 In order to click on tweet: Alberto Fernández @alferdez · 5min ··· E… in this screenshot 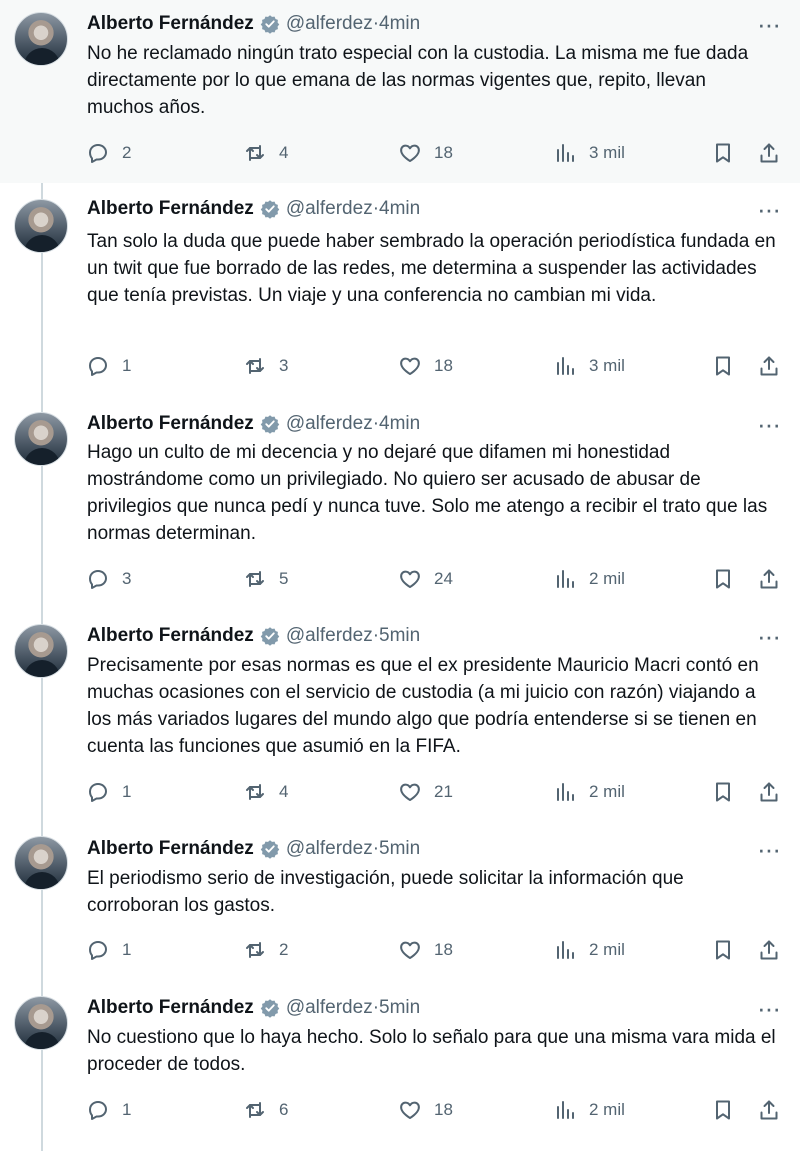, I will do `click(400, 900)`.